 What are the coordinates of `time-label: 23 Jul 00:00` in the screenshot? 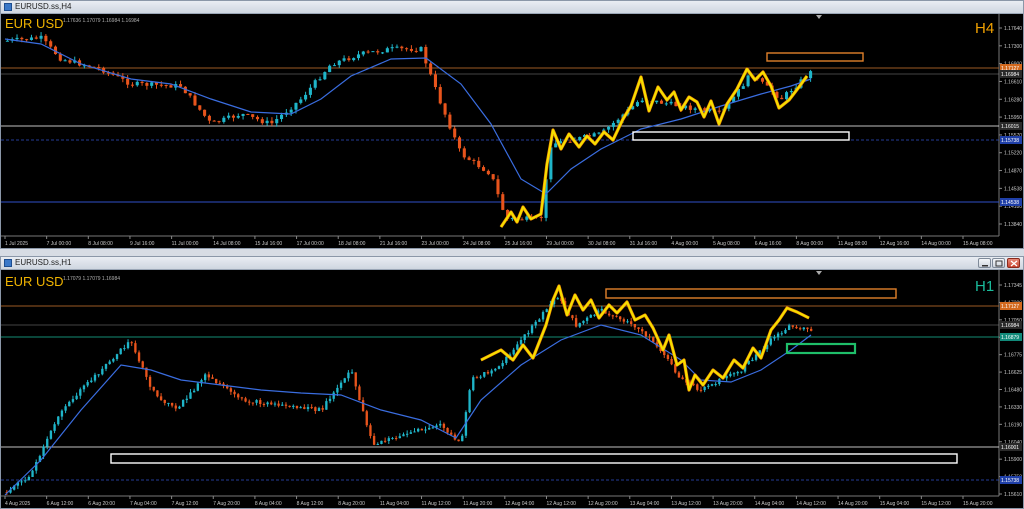 It's located at (435, 244).